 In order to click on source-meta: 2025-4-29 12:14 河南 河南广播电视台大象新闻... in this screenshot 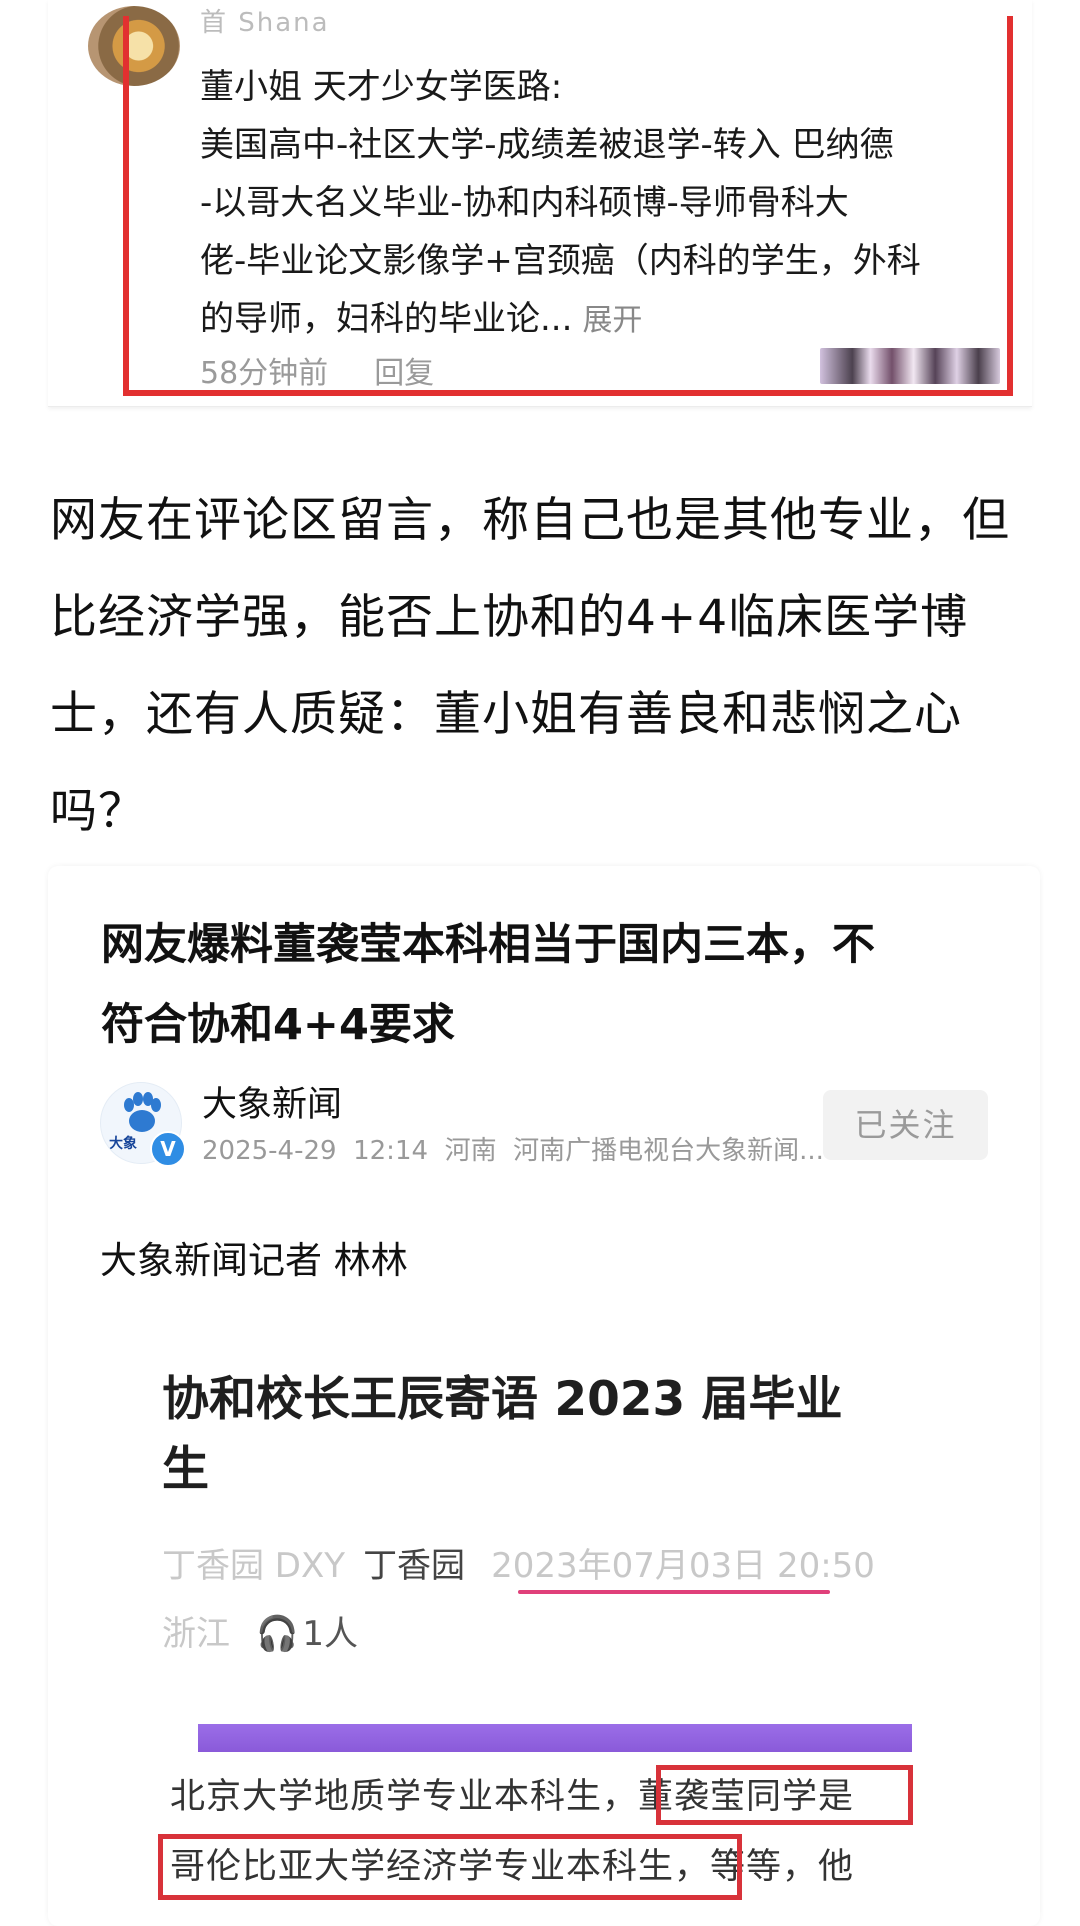, I will do `click(513, 1148)`.